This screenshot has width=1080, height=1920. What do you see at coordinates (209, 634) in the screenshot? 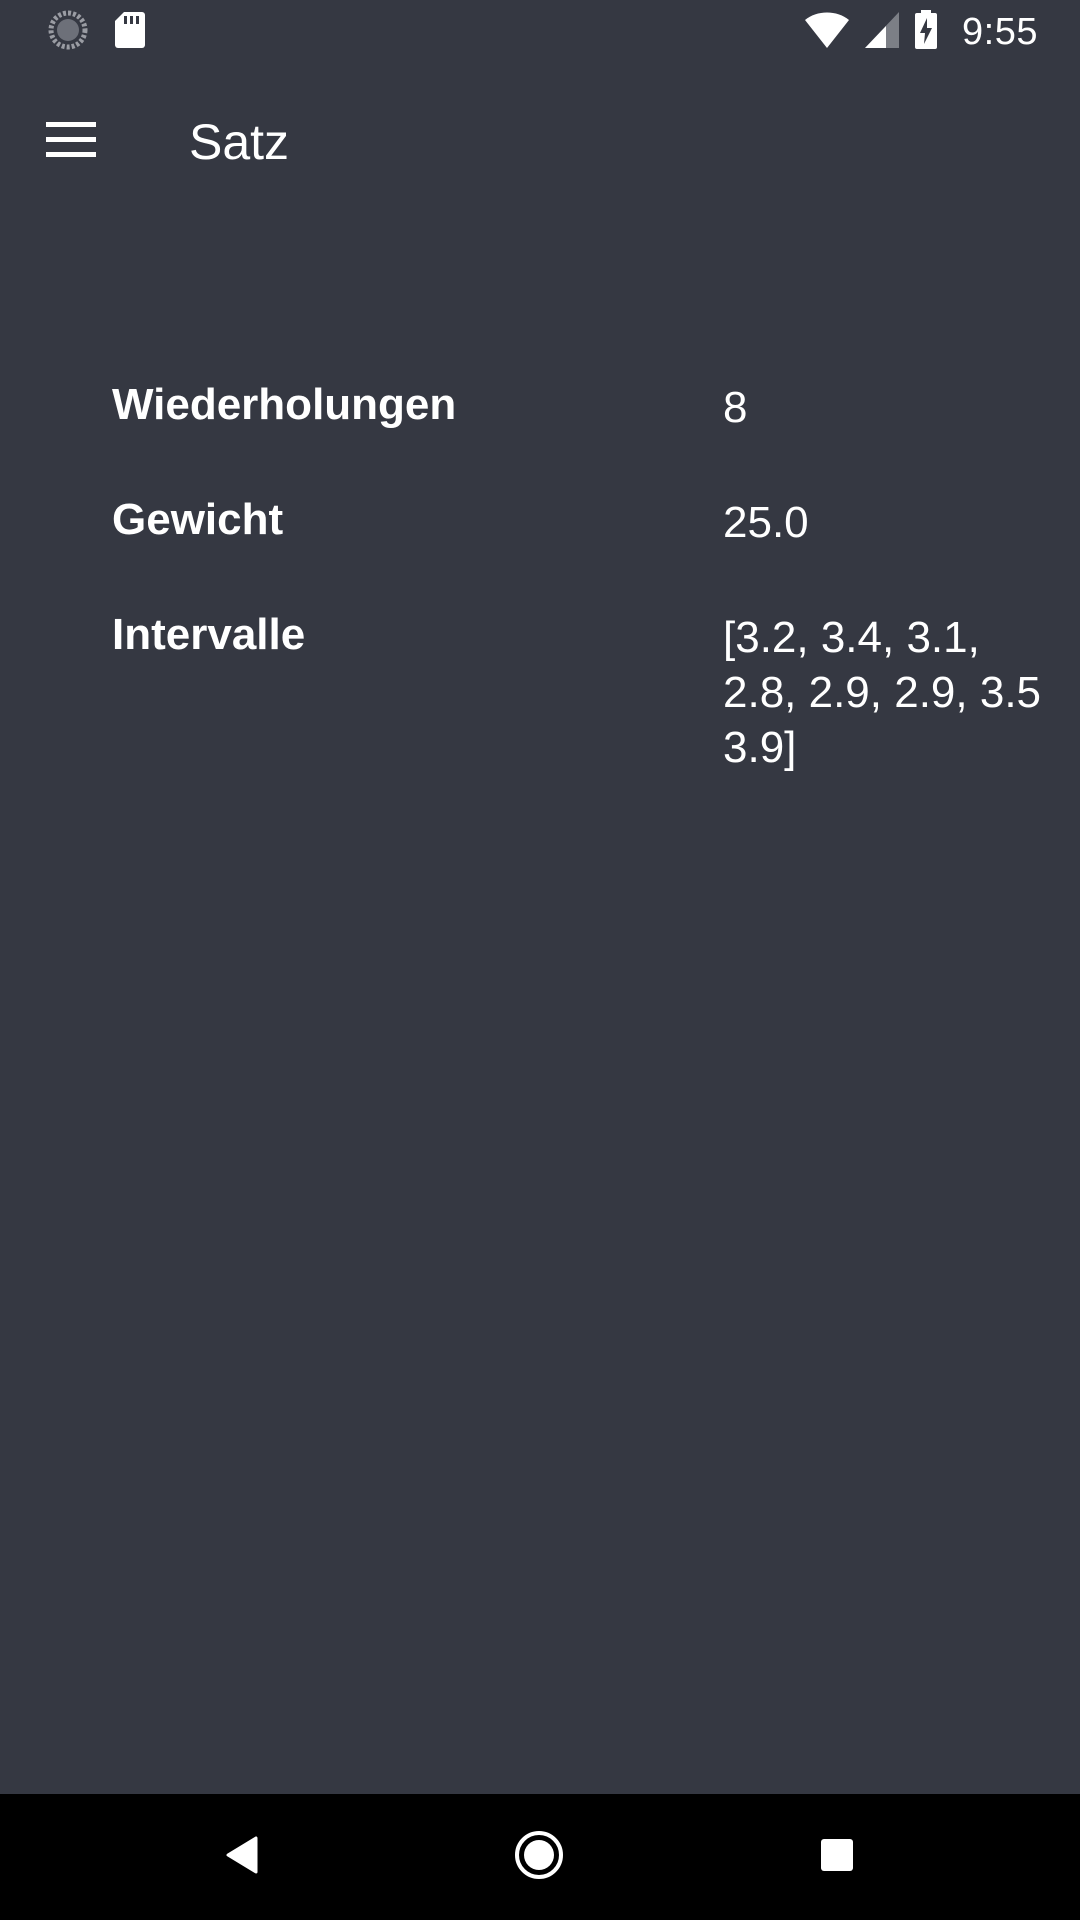
I see `intervals-label: Intervalle` at bounding box center [209, 634].